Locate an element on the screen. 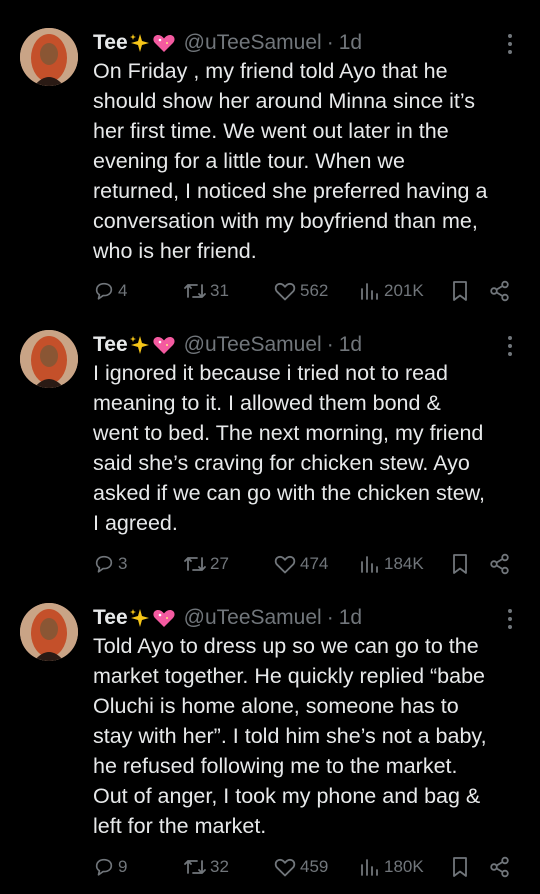  retweet-button: 31 is located at coordinates (206, 291).